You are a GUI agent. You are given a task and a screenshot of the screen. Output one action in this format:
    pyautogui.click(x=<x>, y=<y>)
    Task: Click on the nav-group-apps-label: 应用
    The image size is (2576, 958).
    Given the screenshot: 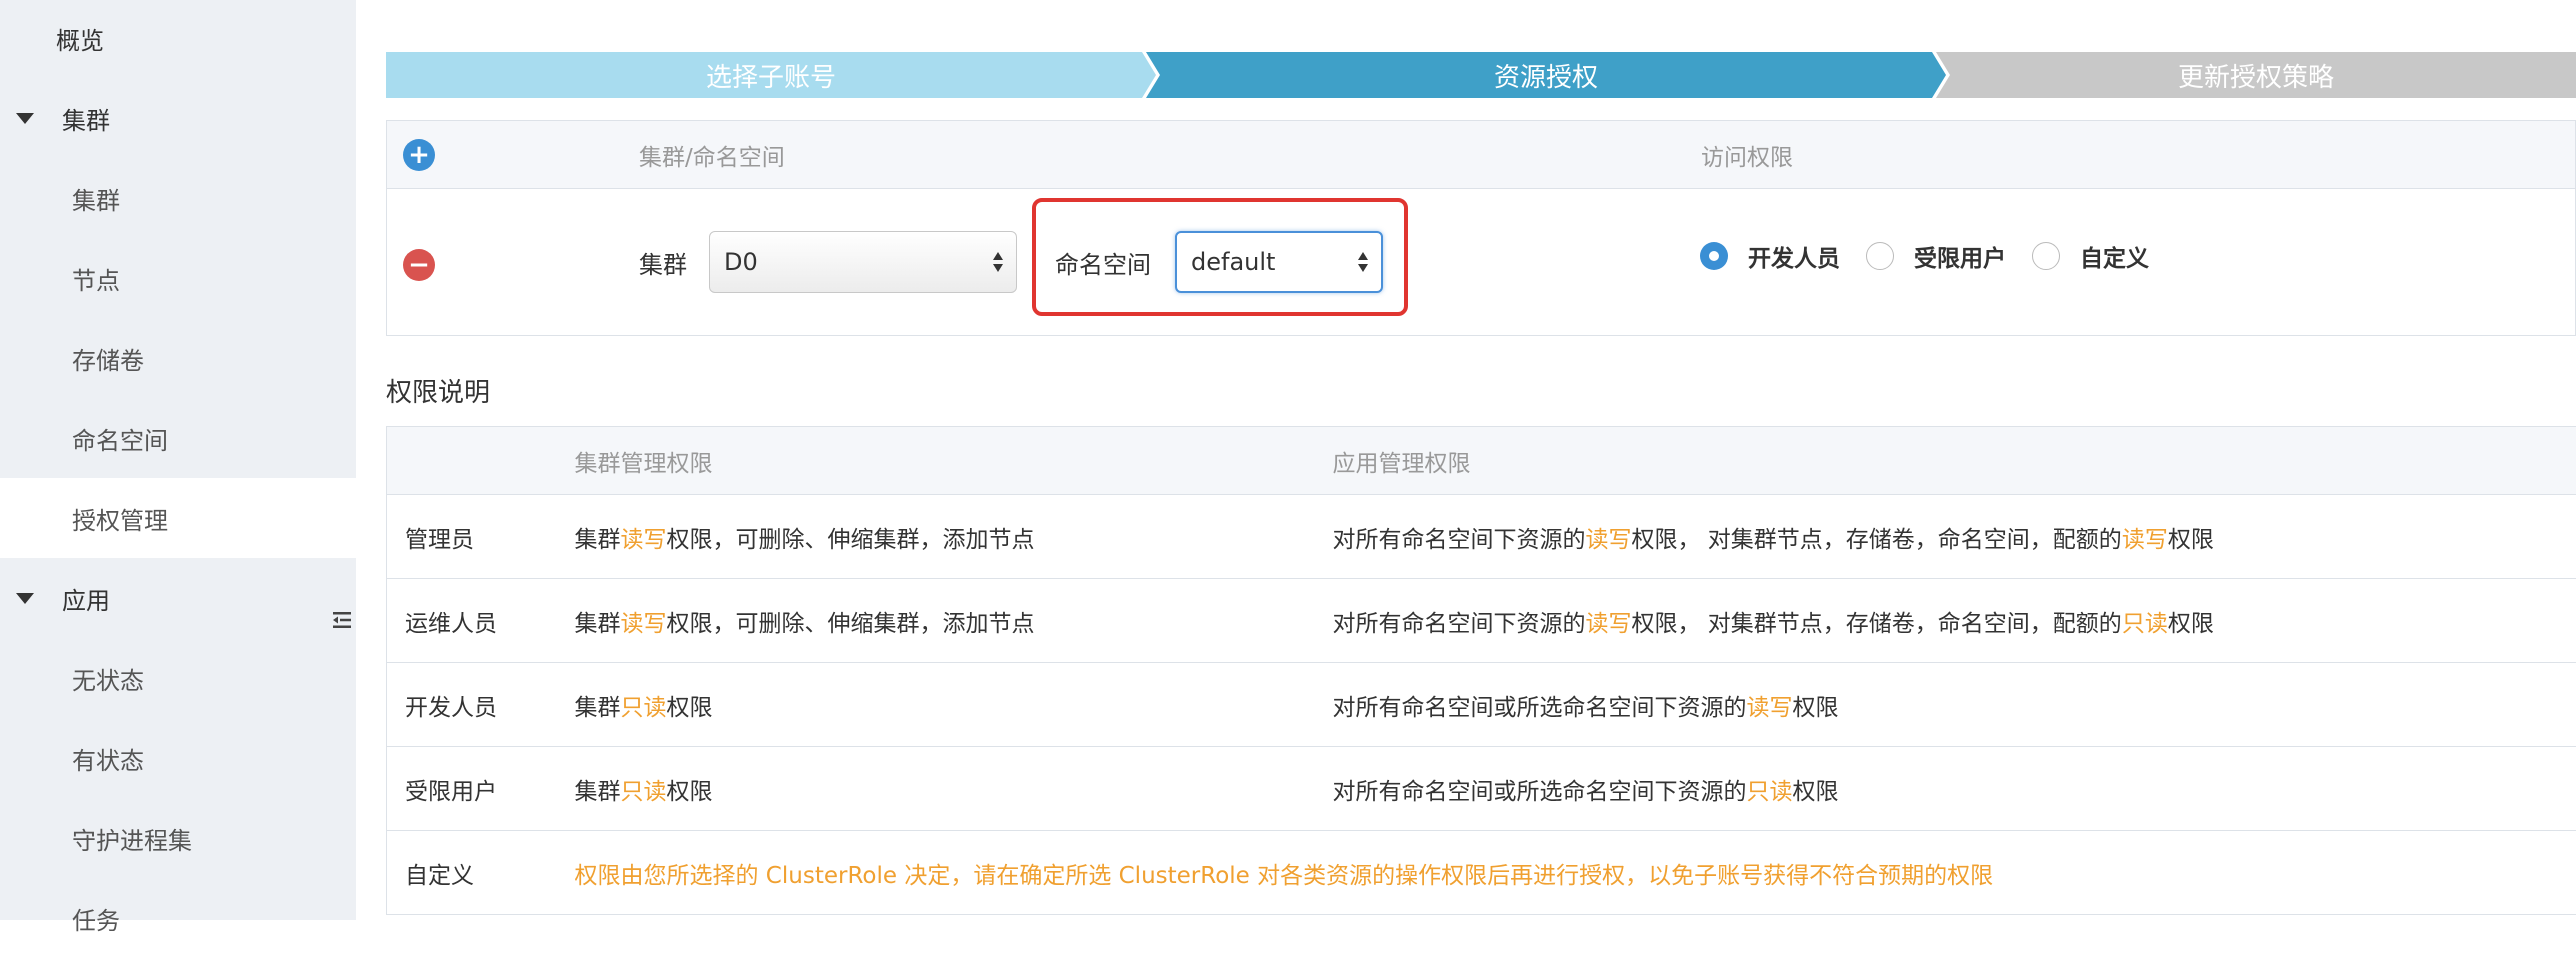 What is the action you would take?
    pyautogui.click(x=86, y=598)
    